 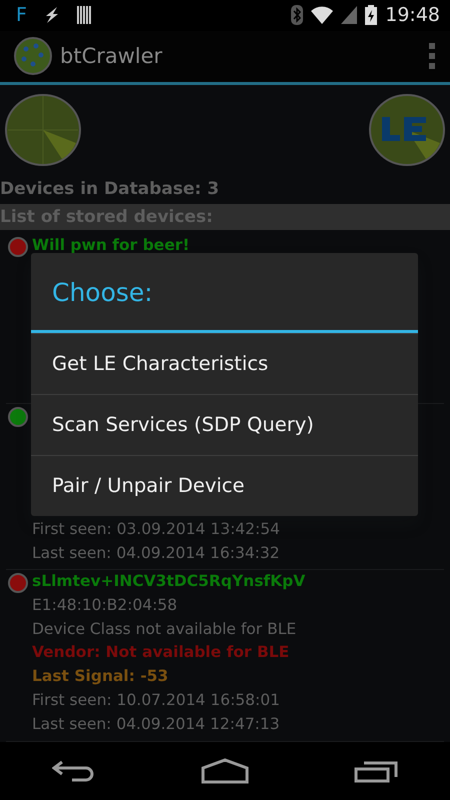 What do you see at coordinates (33, 56) in the screenshot?
I see `app-logo-icon` at bounding box center [33, 56].